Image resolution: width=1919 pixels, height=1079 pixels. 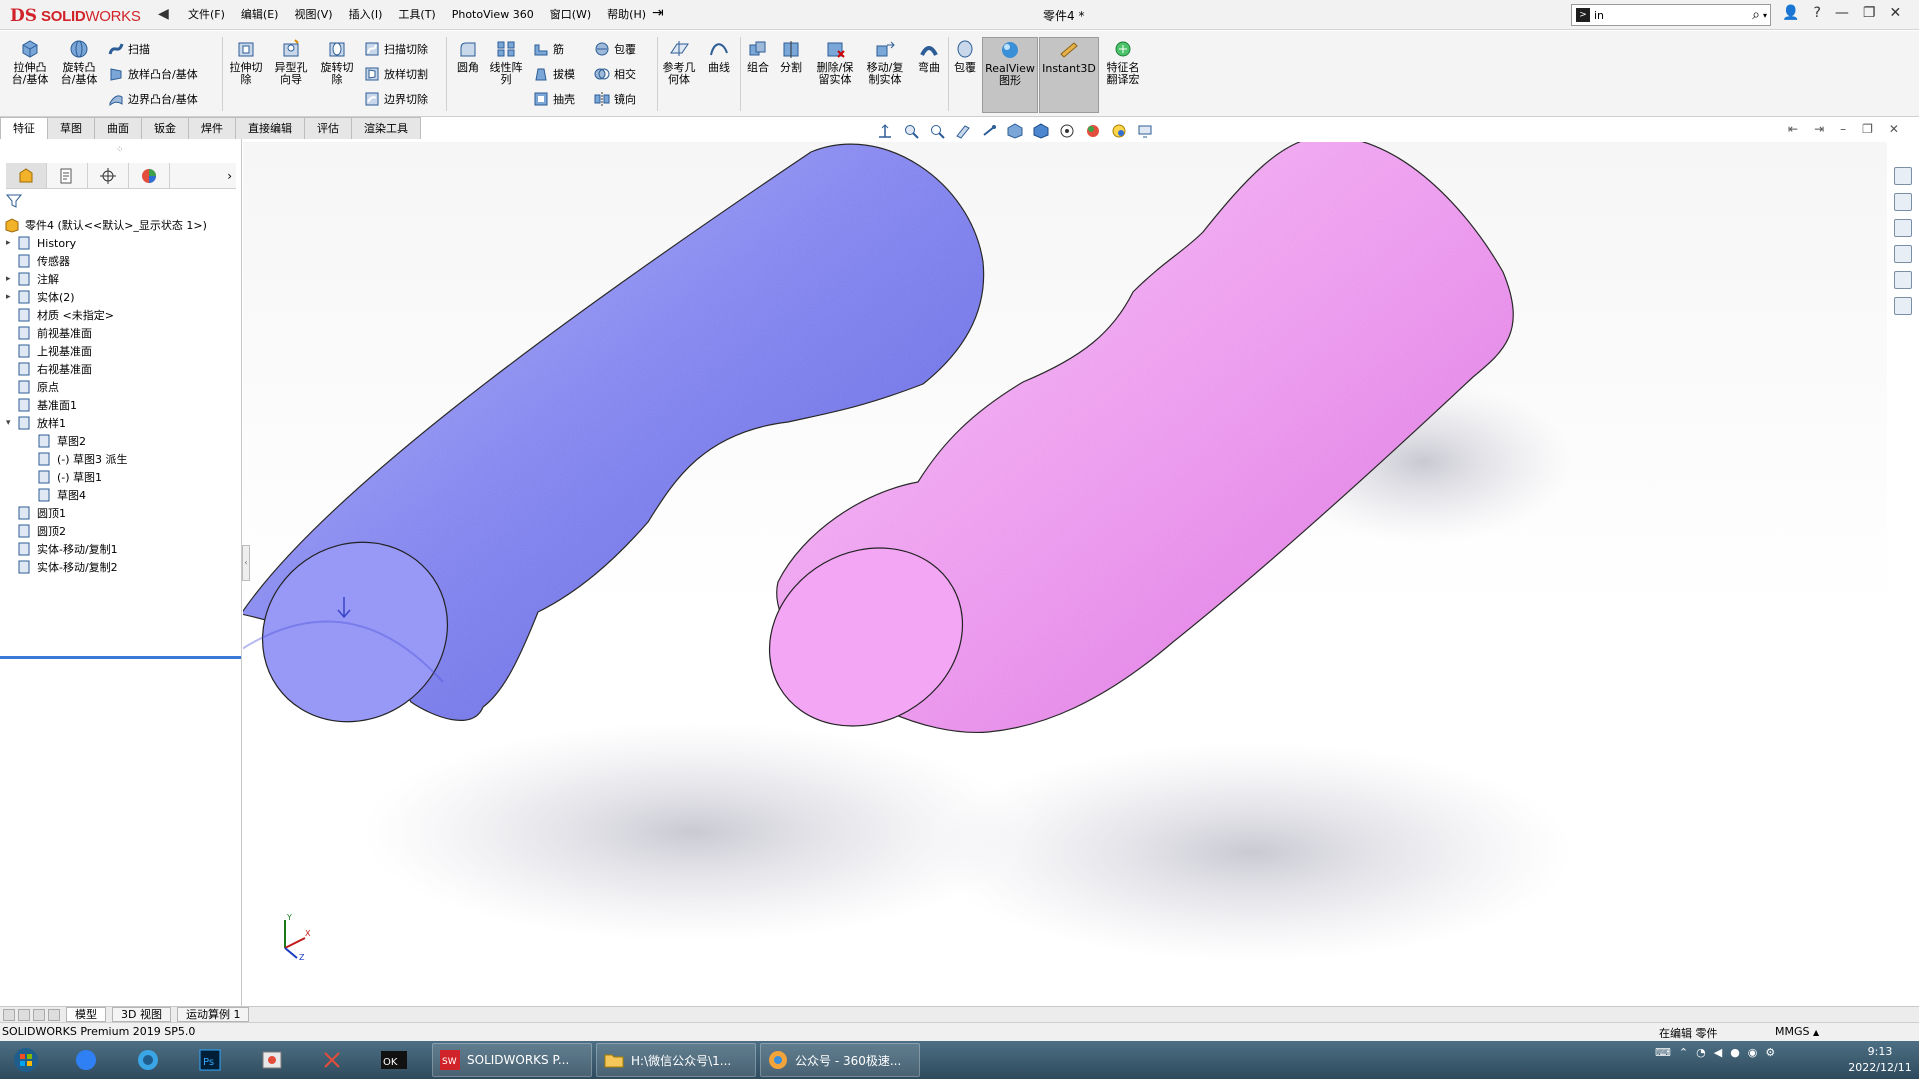 What do you see at coordinates (506, 62) in the screenshot?
I see `linear-pattern-button: 线性阵 列` at bounding box center [506, 62].